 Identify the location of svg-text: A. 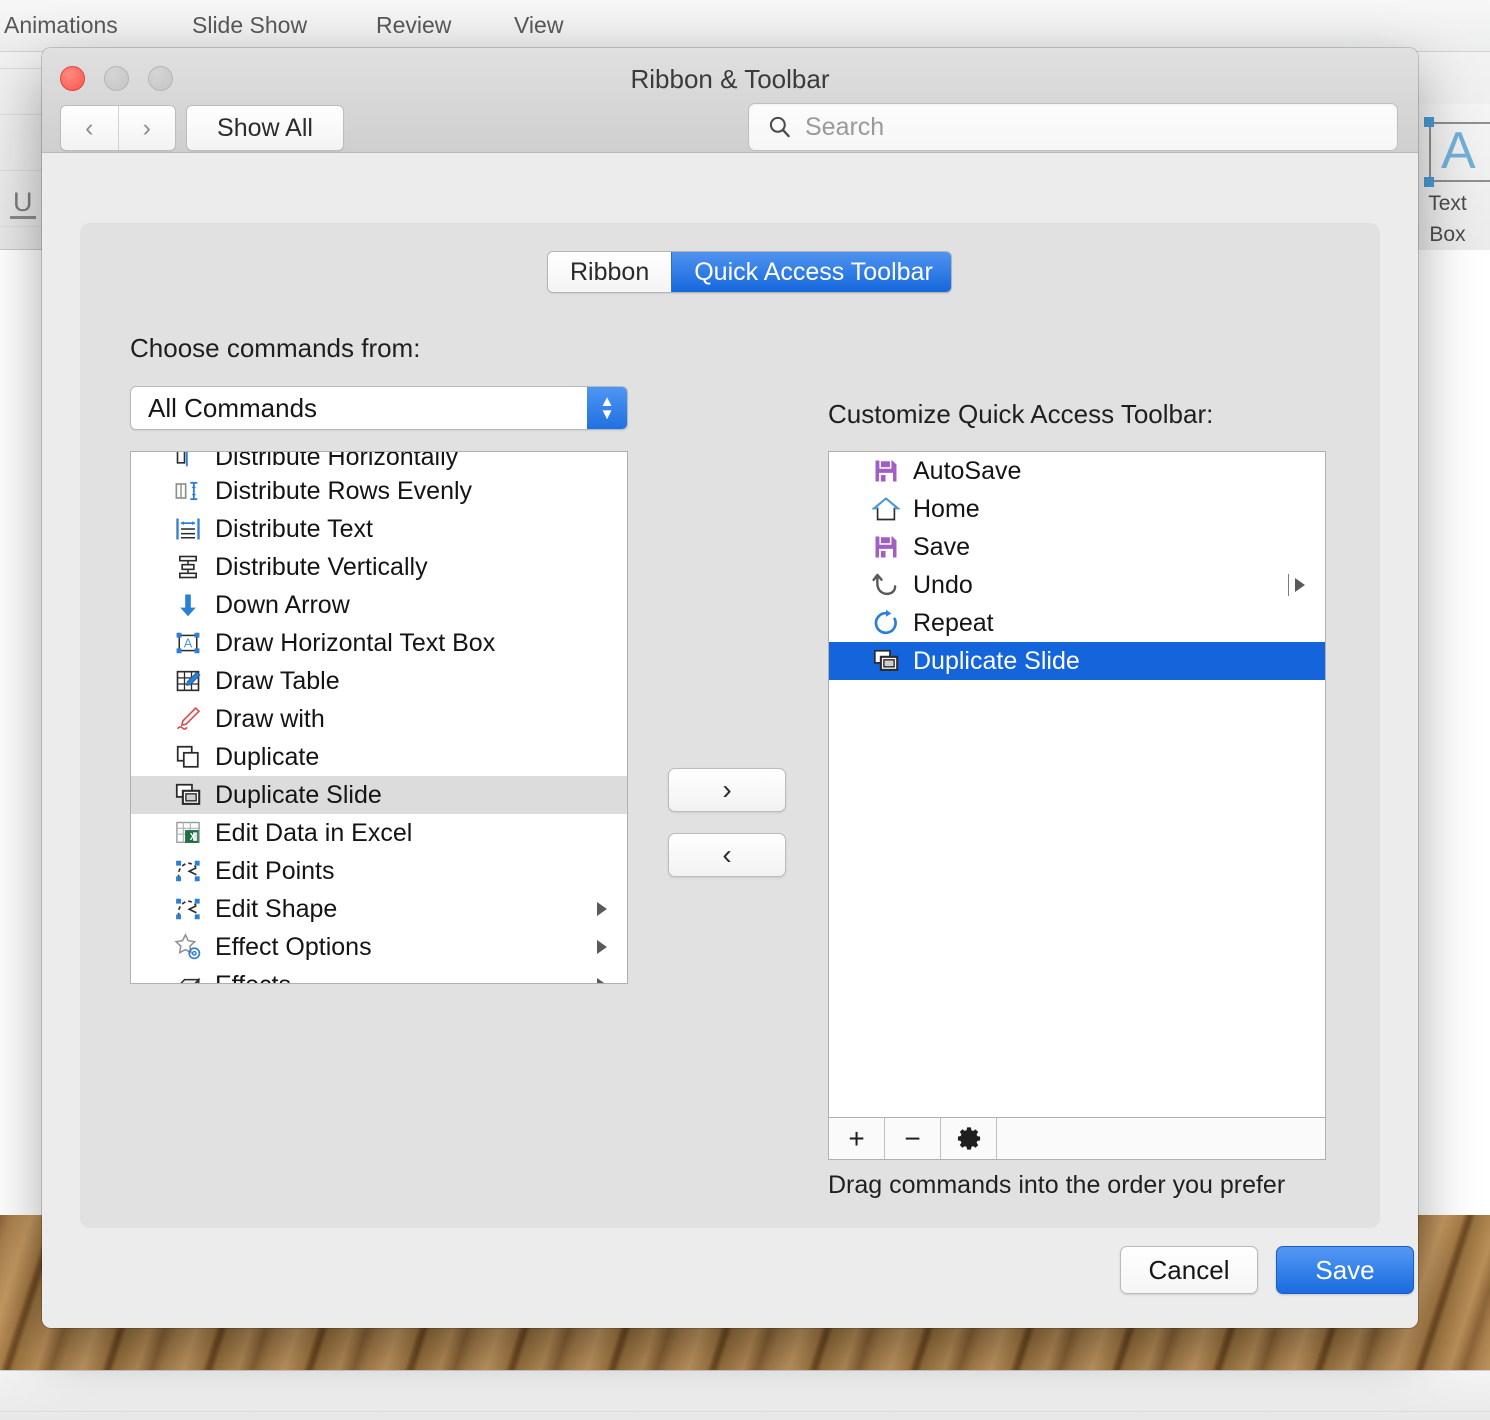
(188, 643).